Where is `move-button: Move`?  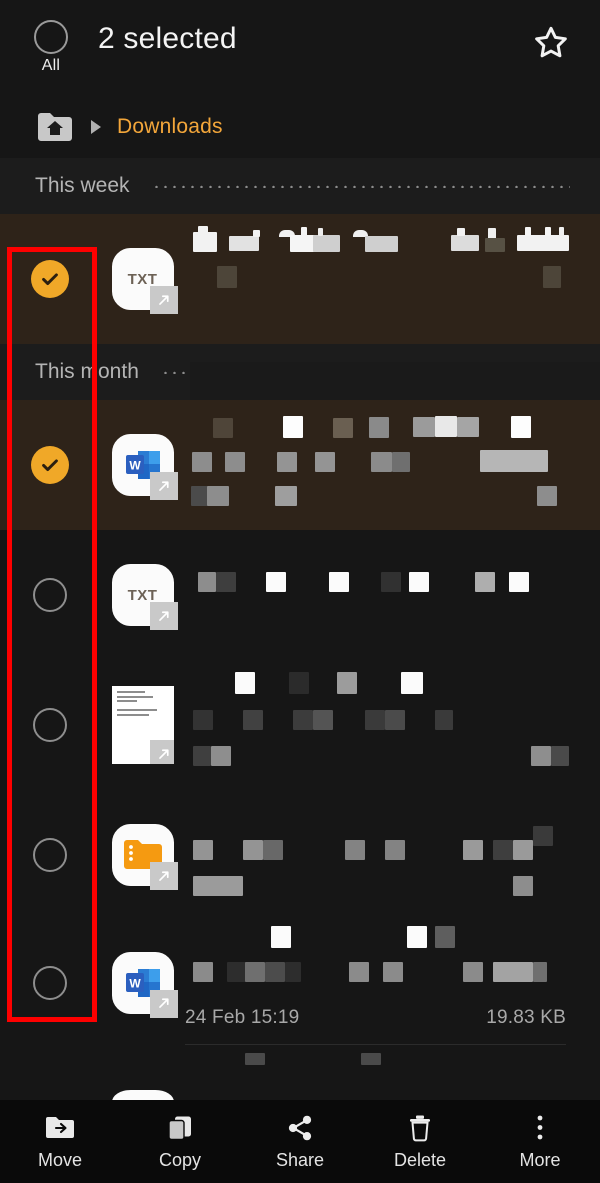
move-button: Move is located at coordinates (60, 1142).